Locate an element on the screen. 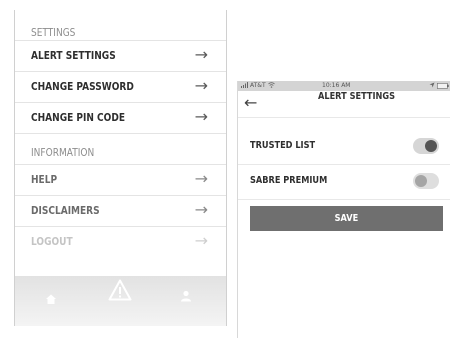 Image resolution: width=450 pixels, height=338 pixels. settings-section-header: SETTINGS is located at coordinates (53, 32).